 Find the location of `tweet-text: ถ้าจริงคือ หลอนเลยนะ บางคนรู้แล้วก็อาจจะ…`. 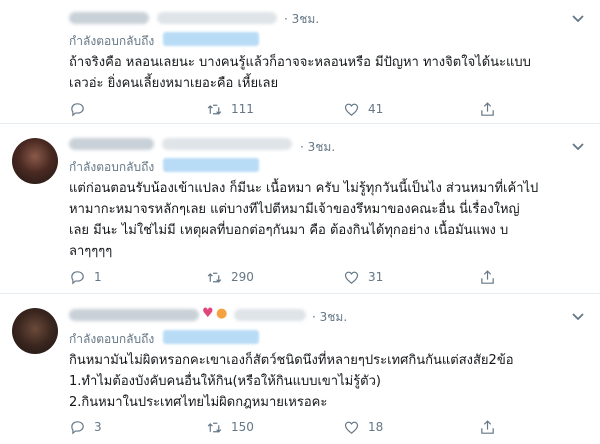

tweet-text: ถ้าจริงคือ หลอนเลยนะ บางคนรู้แล้วก็อาจจะ… is located at coordinates (300, 73).